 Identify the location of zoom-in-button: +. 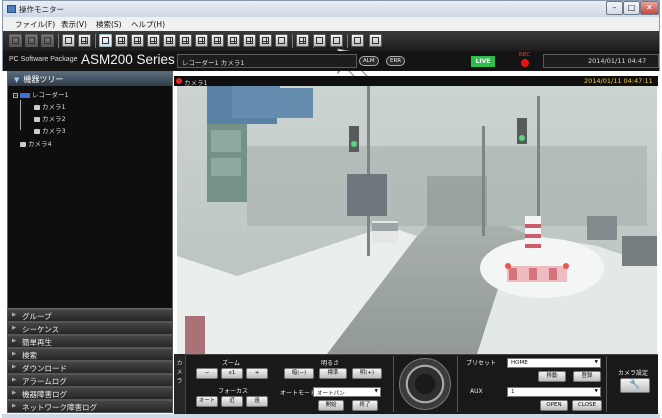
(257, 373).